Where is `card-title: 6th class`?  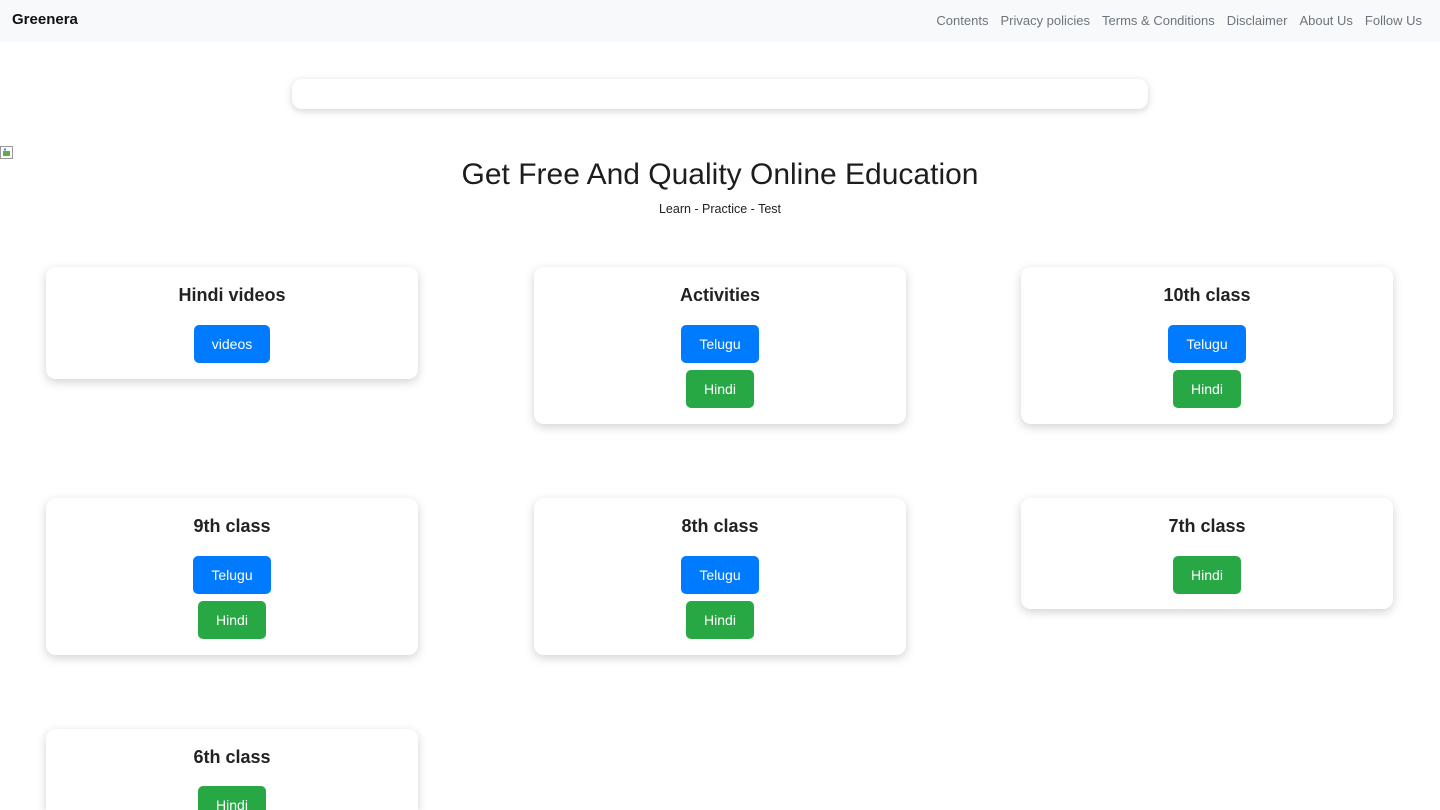
card-title: 6th class is located at coordinates (232, 757).